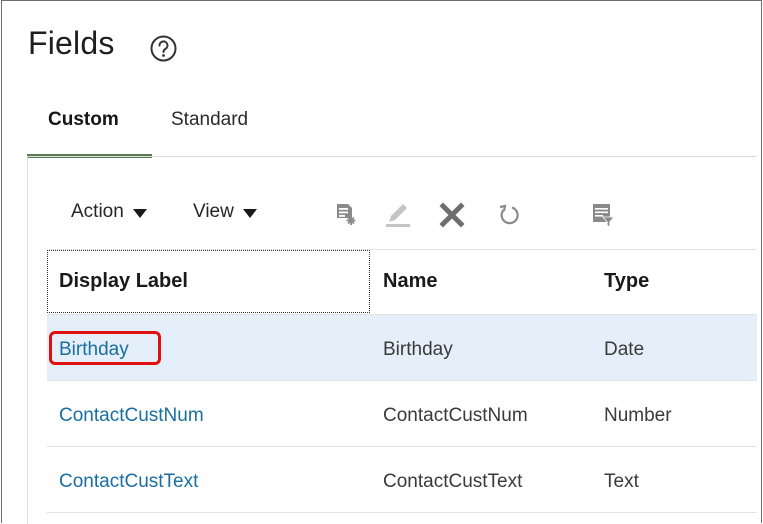 The width and height of the screenshot is (763, 524). I want to click on tab-bar: Custom Standard, so click(392, 128).